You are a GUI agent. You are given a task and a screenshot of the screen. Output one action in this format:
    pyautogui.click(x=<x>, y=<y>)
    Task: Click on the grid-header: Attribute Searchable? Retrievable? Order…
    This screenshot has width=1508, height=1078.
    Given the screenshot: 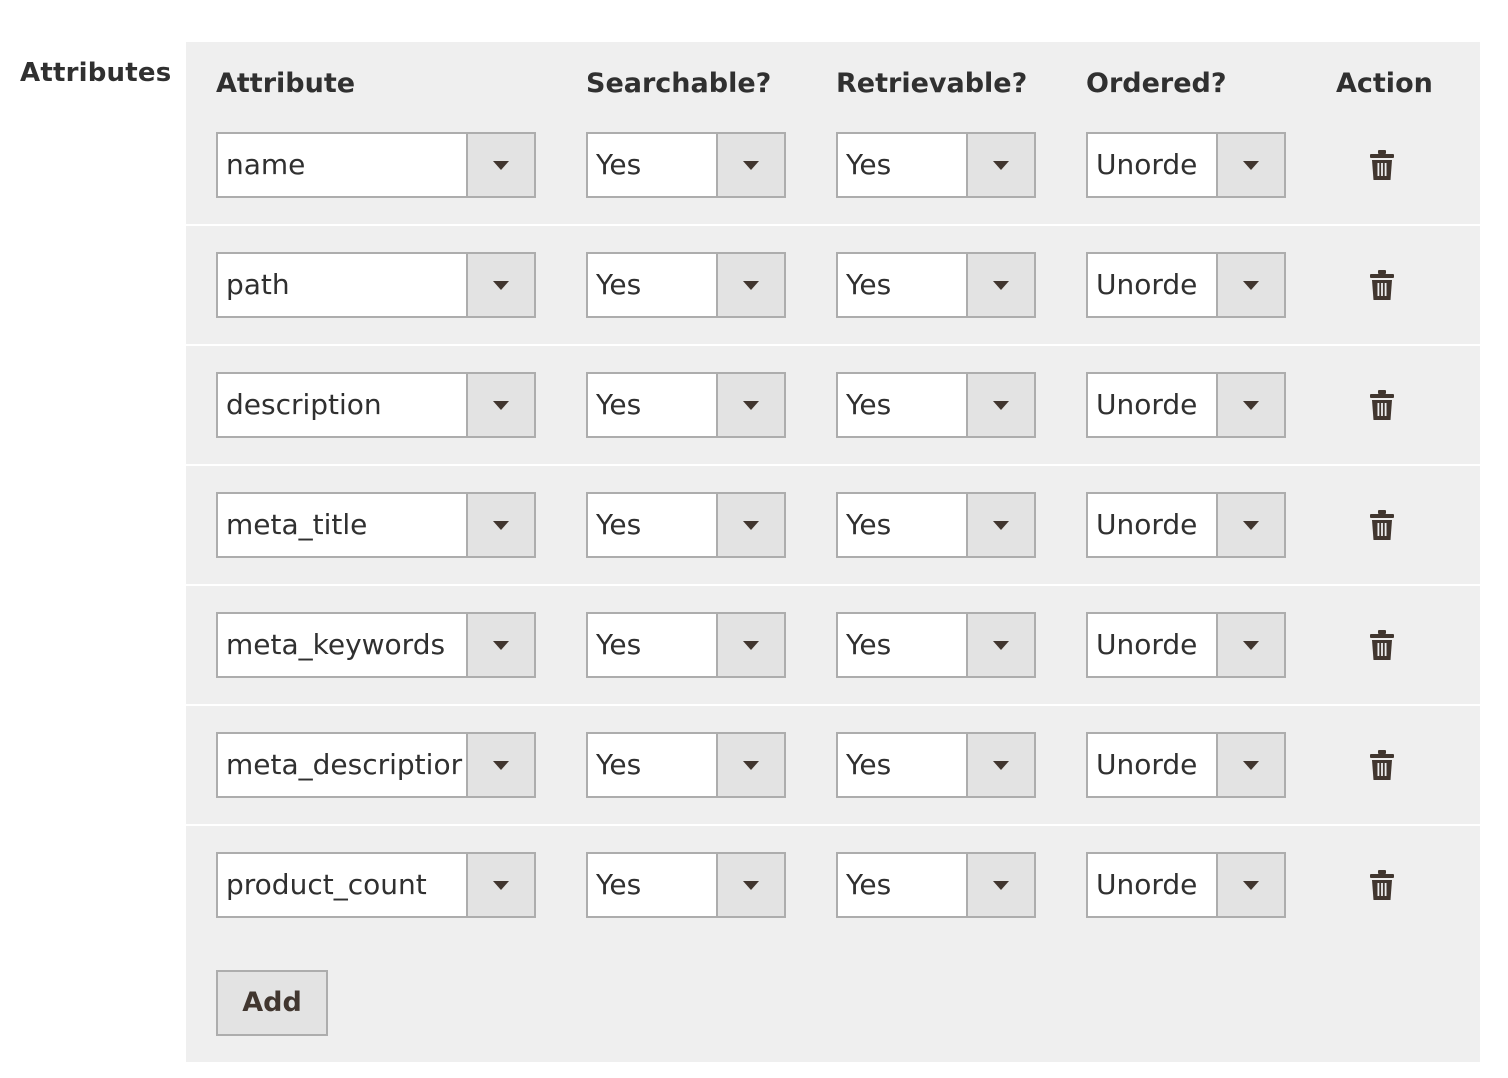 What is the action you would take?
    pyautogui.click(x=833, y=87)
    